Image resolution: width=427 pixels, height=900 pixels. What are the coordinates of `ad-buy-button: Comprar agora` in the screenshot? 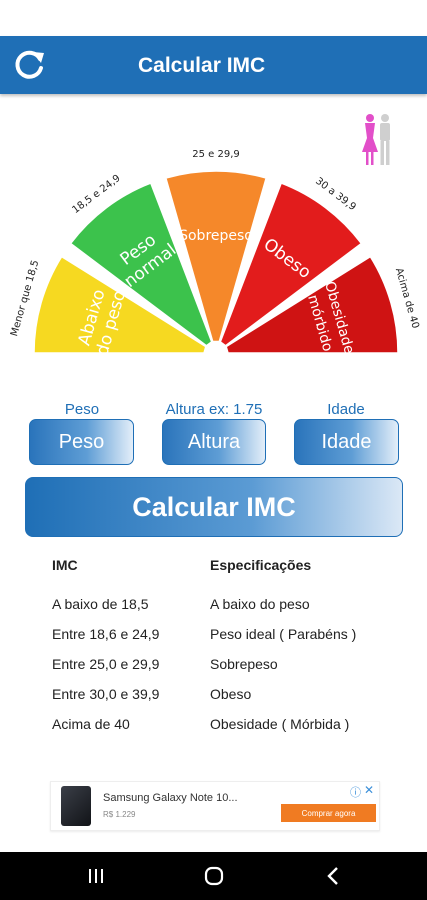 It's located at (328, 813).